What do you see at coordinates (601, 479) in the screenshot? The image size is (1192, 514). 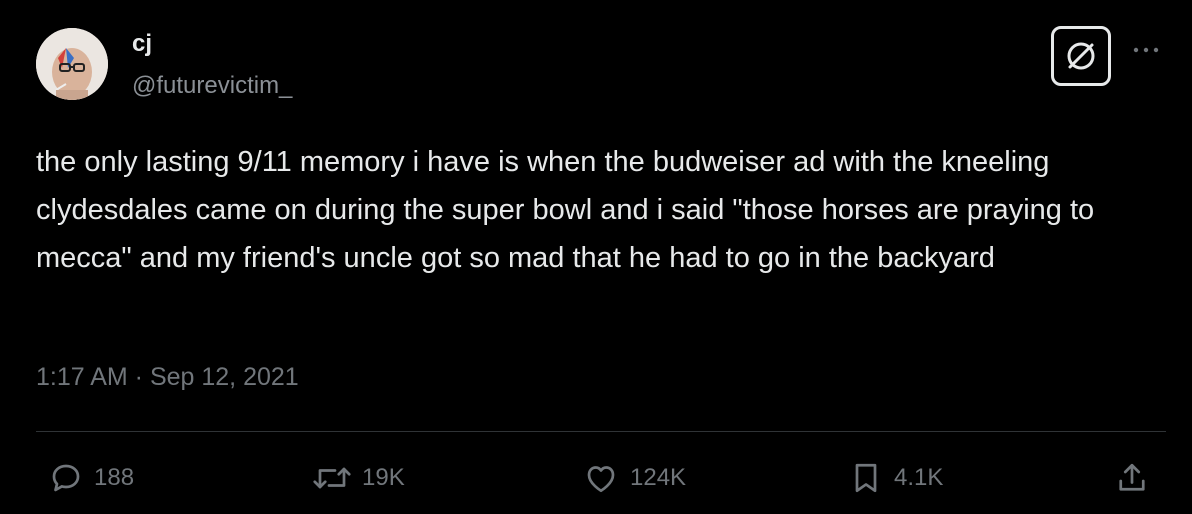 I see `like-icon` at bounding box center [601, 479].